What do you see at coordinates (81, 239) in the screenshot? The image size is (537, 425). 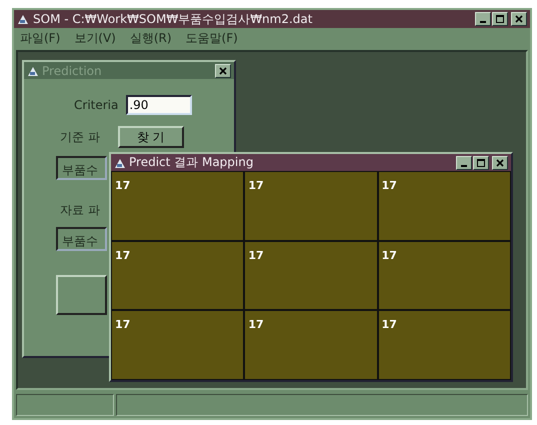 I see `data-file-field: 부품수` at bounding box center [81, 239].